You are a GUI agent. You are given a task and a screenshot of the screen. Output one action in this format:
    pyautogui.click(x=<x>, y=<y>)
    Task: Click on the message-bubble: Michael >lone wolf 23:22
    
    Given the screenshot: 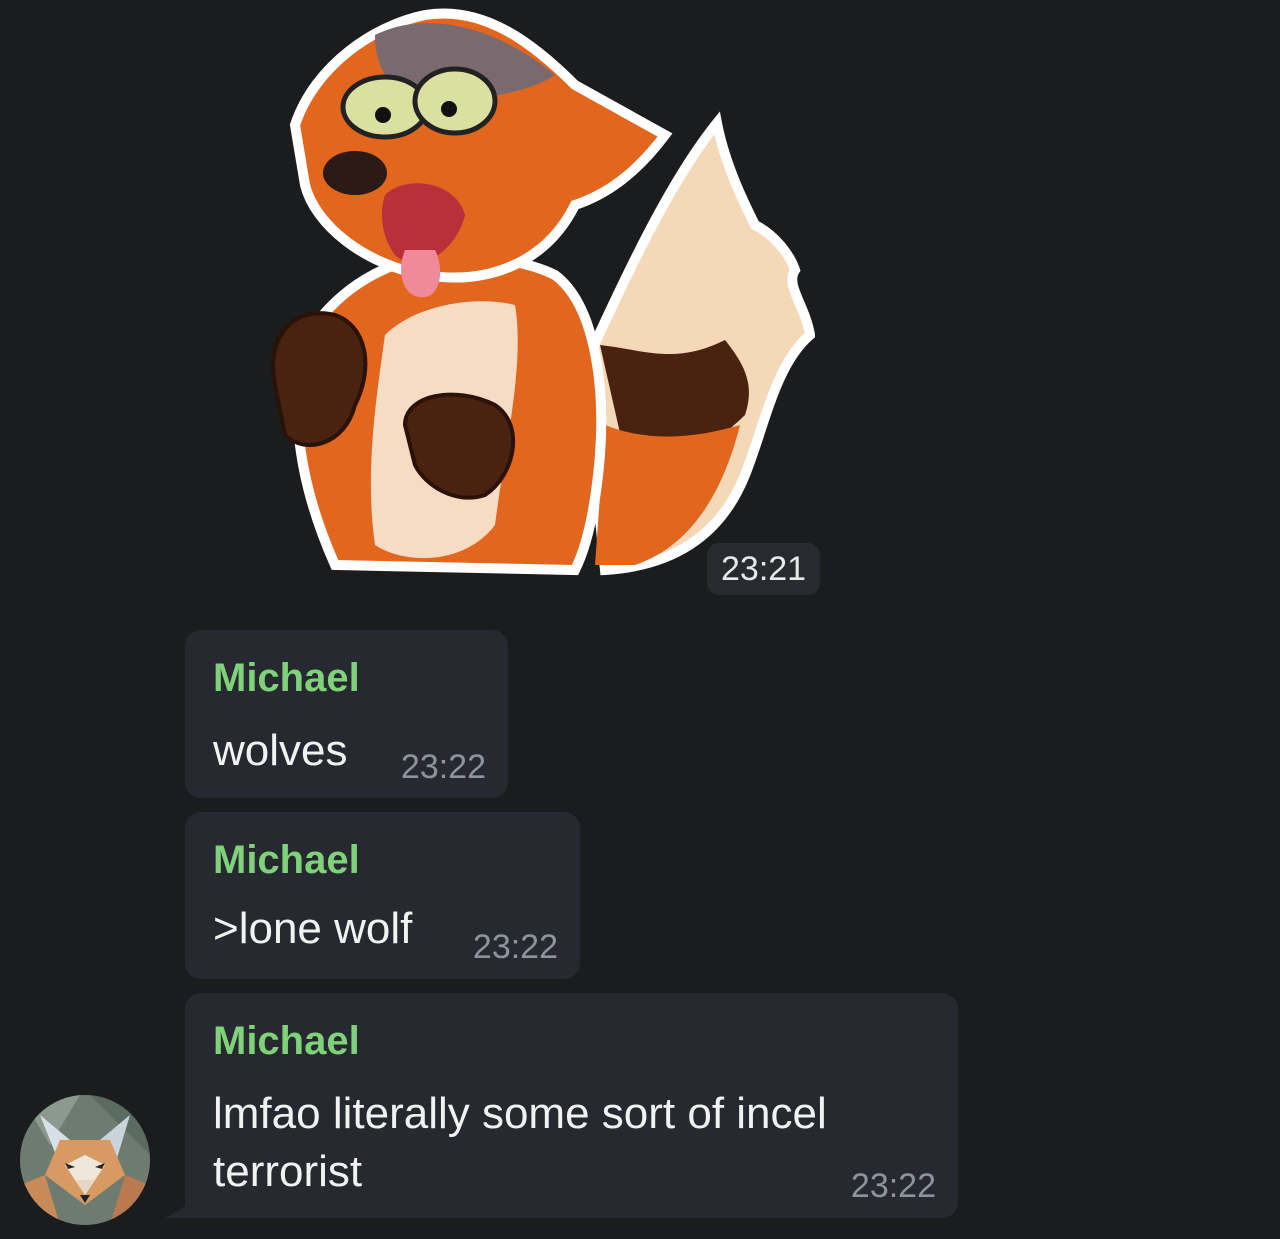 What is the action you would take?
    pyautogui.click(x=382, y=895)
    